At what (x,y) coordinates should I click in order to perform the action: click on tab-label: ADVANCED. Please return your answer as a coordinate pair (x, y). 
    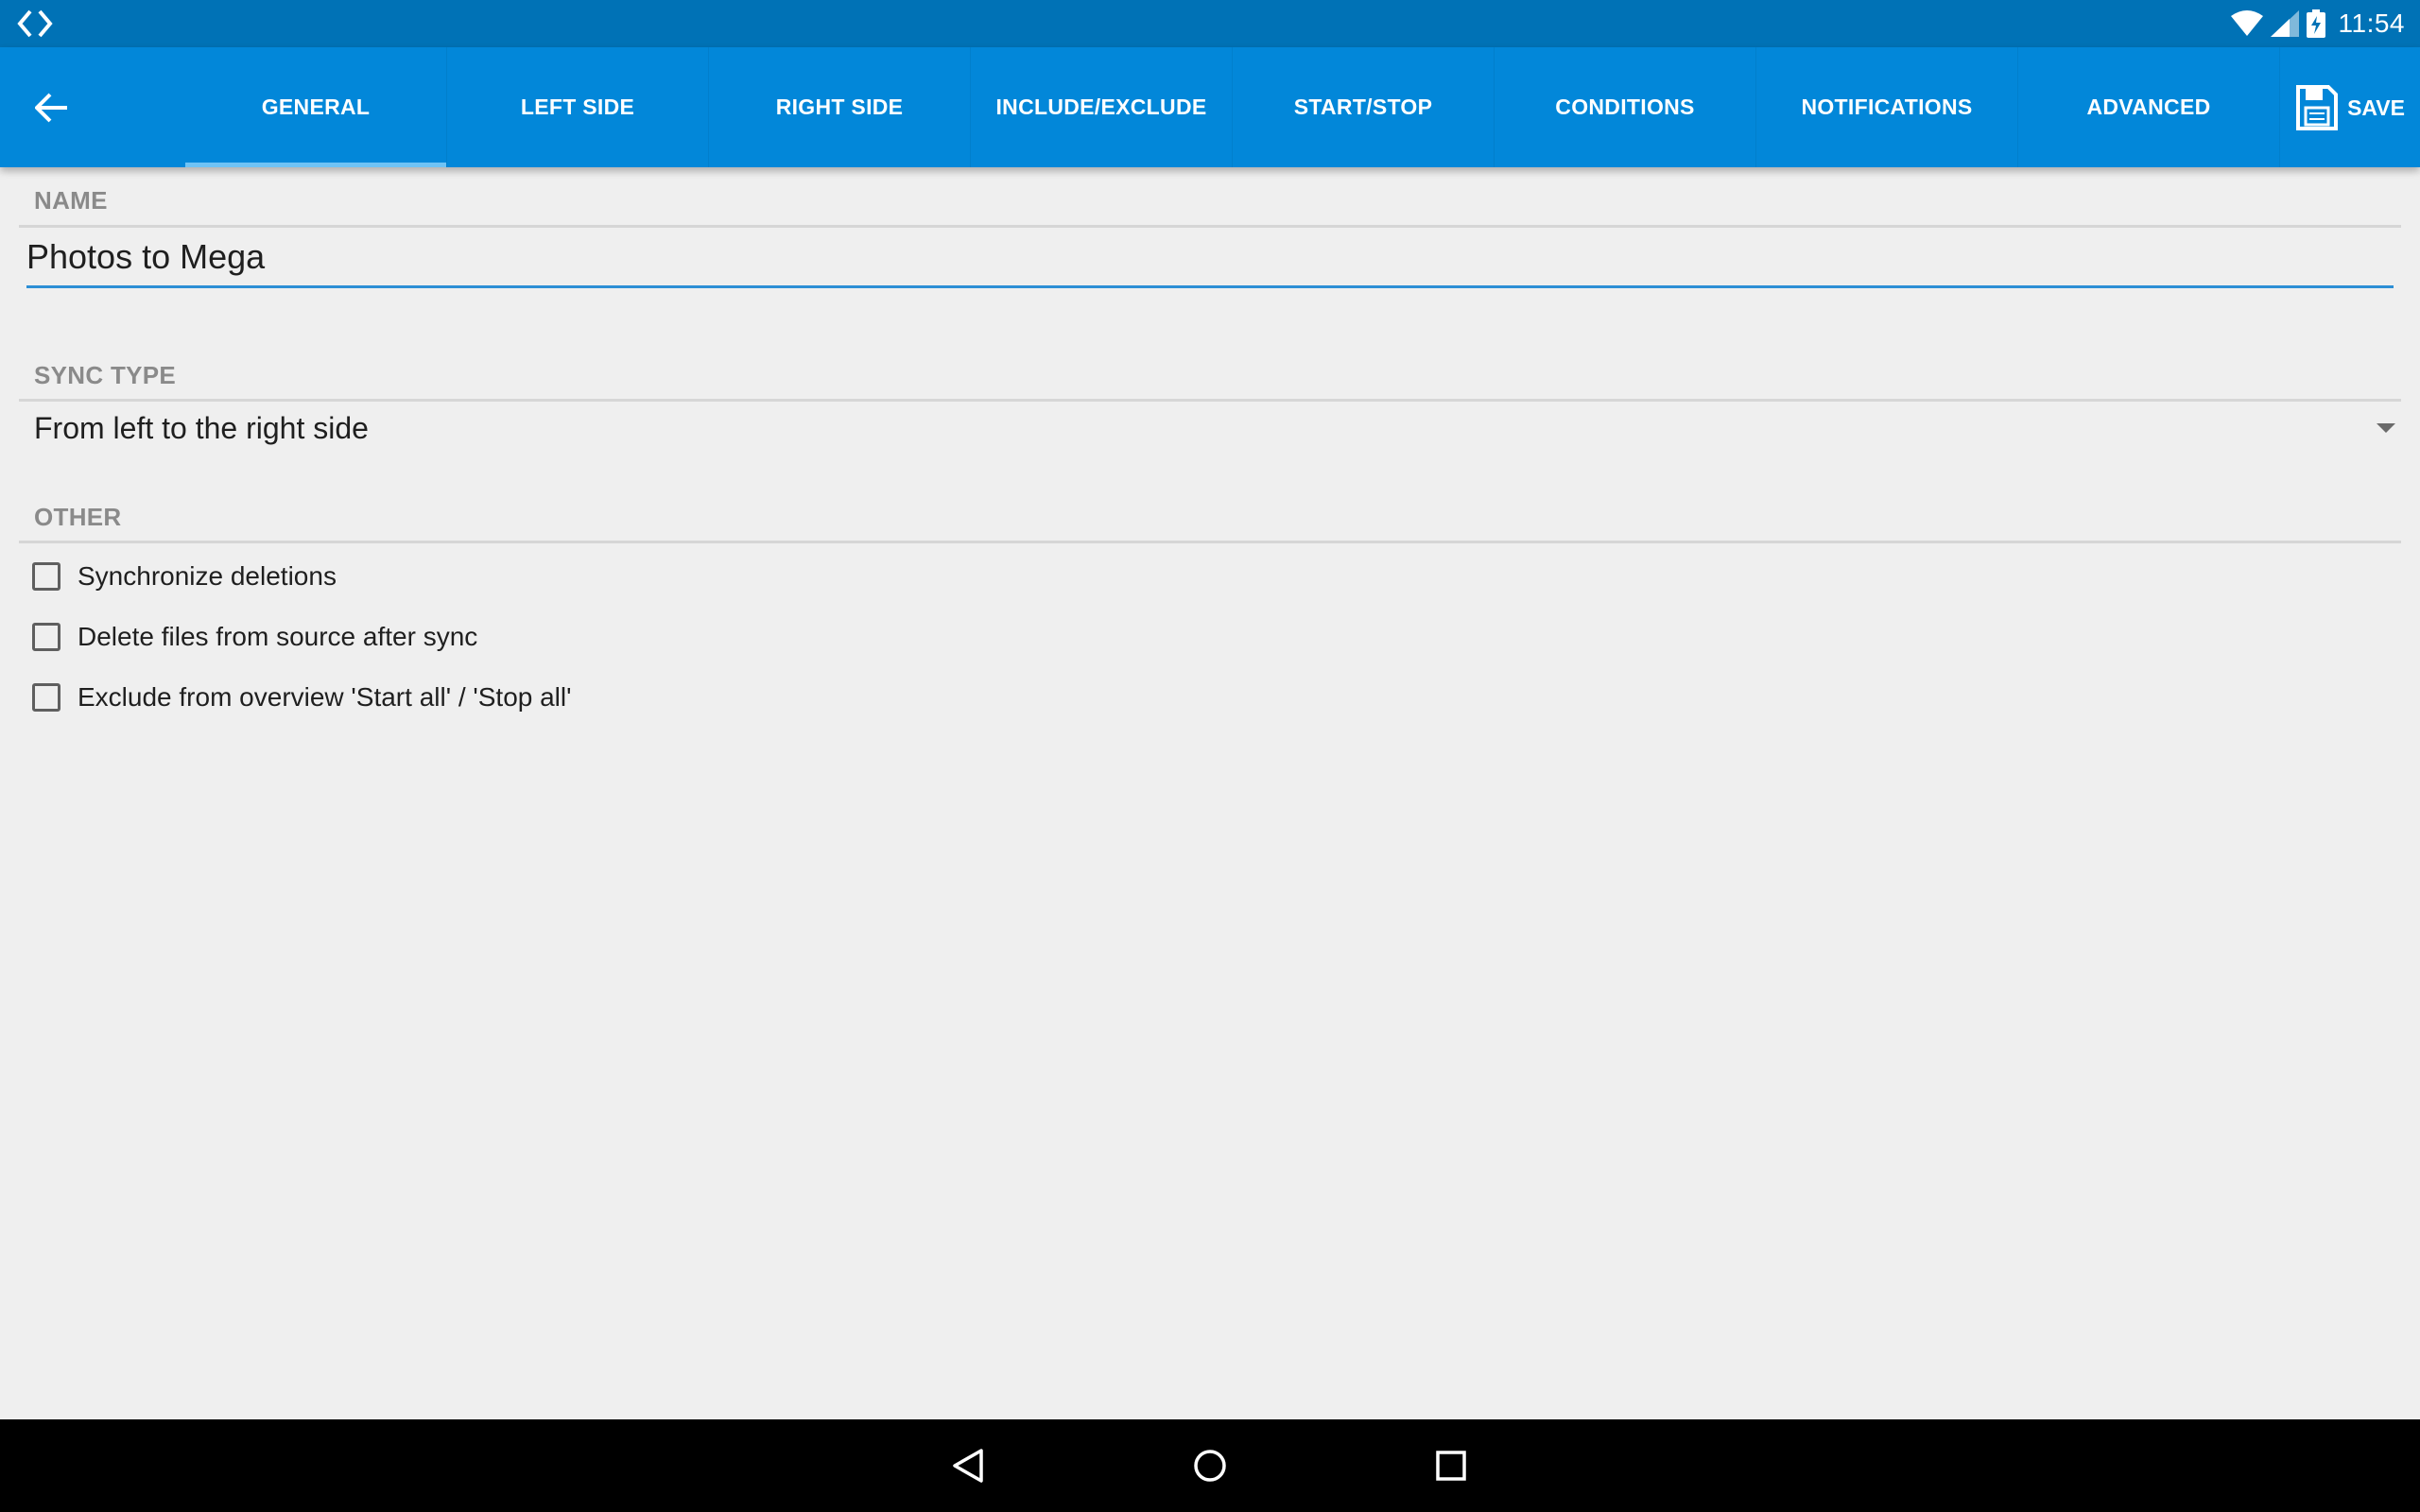
    Looking at the image, I should click on (2148, 106).